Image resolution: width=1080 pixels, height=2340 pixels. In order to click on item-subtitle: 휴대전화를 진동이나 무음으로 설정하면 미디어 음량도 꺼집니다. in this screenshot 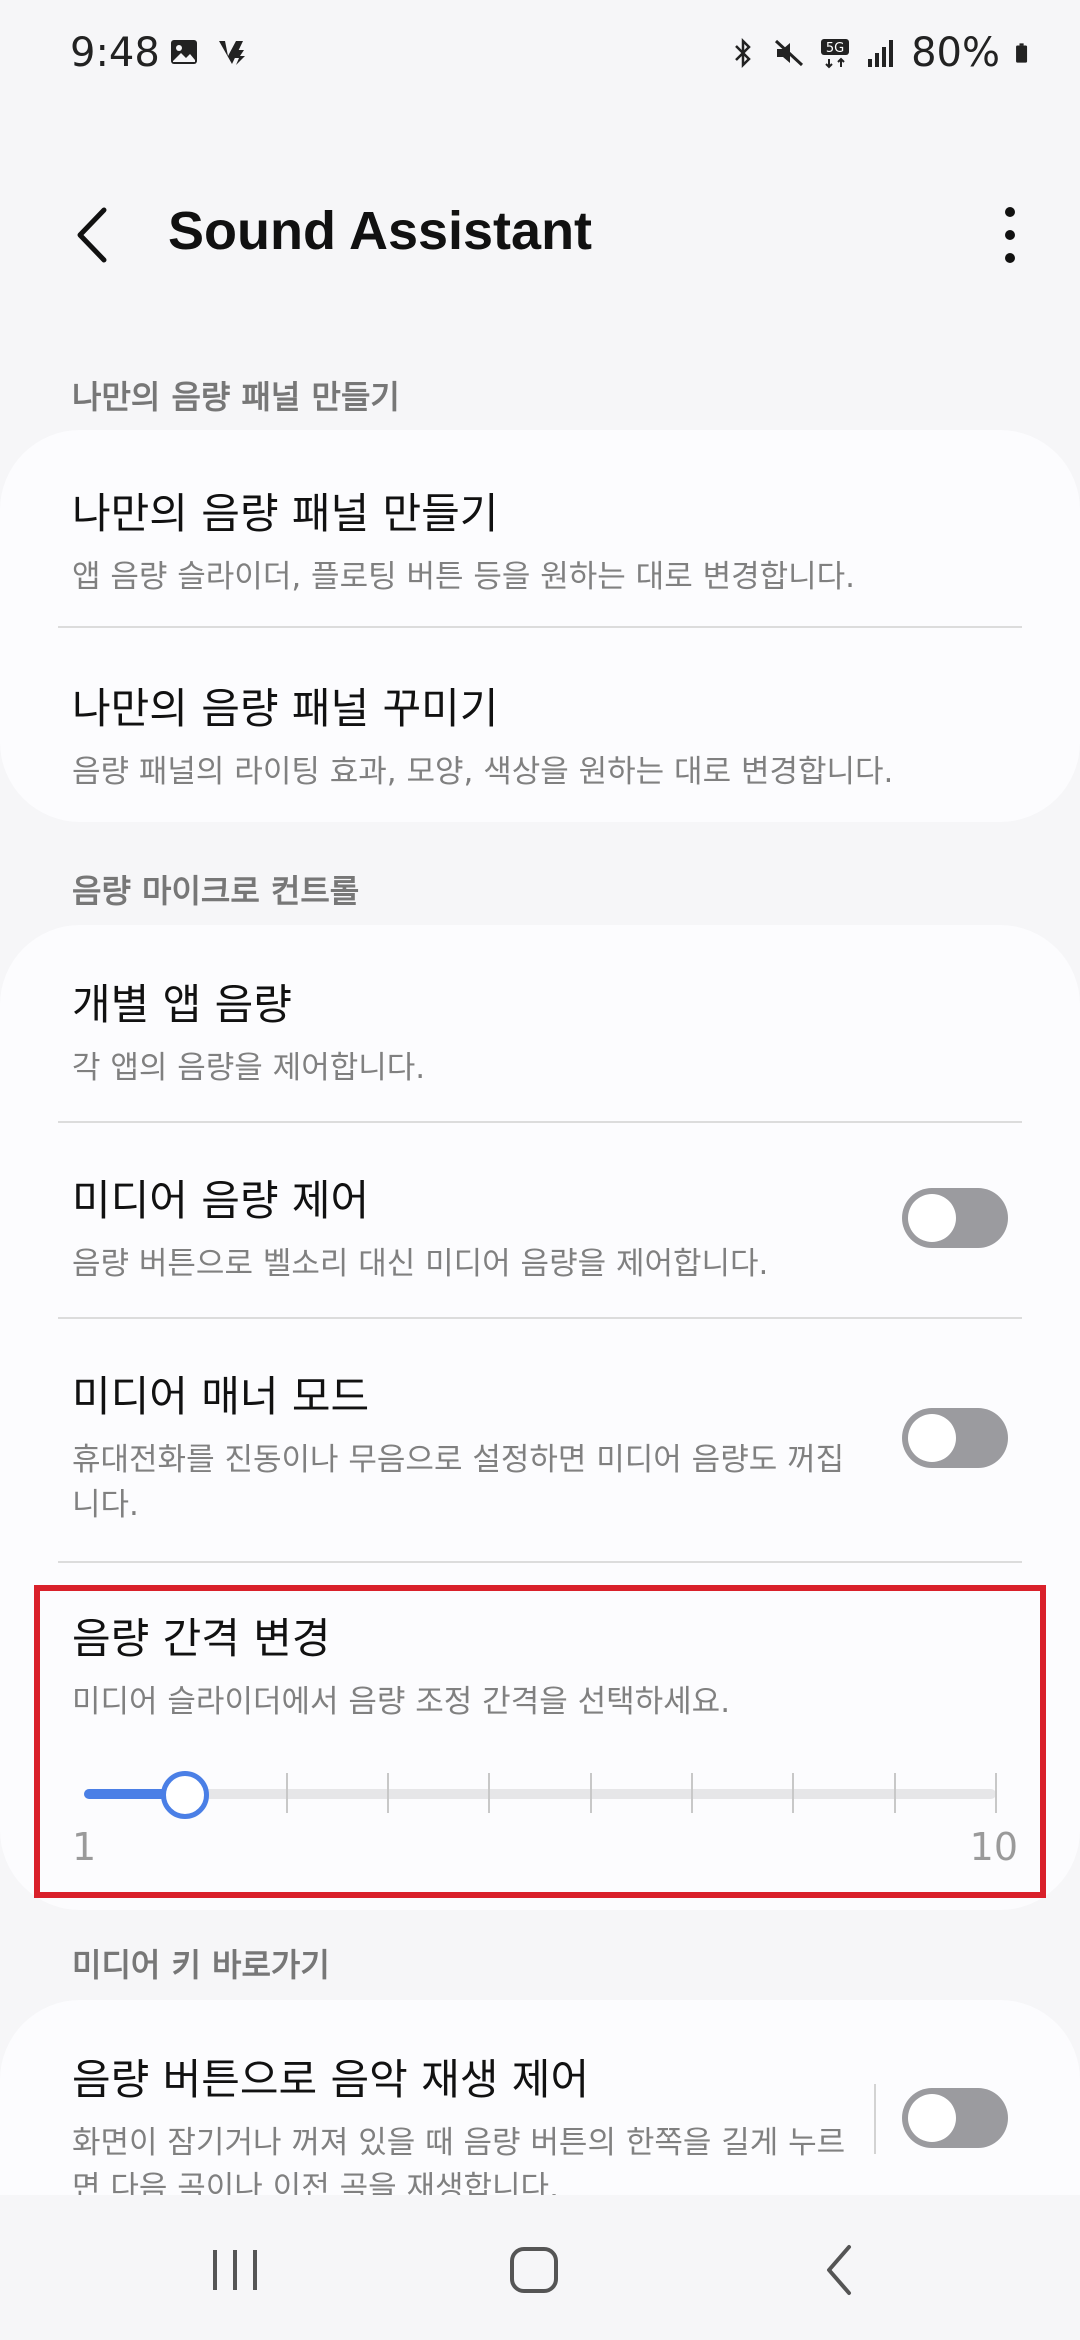, I will do `click(458, 1482)`.